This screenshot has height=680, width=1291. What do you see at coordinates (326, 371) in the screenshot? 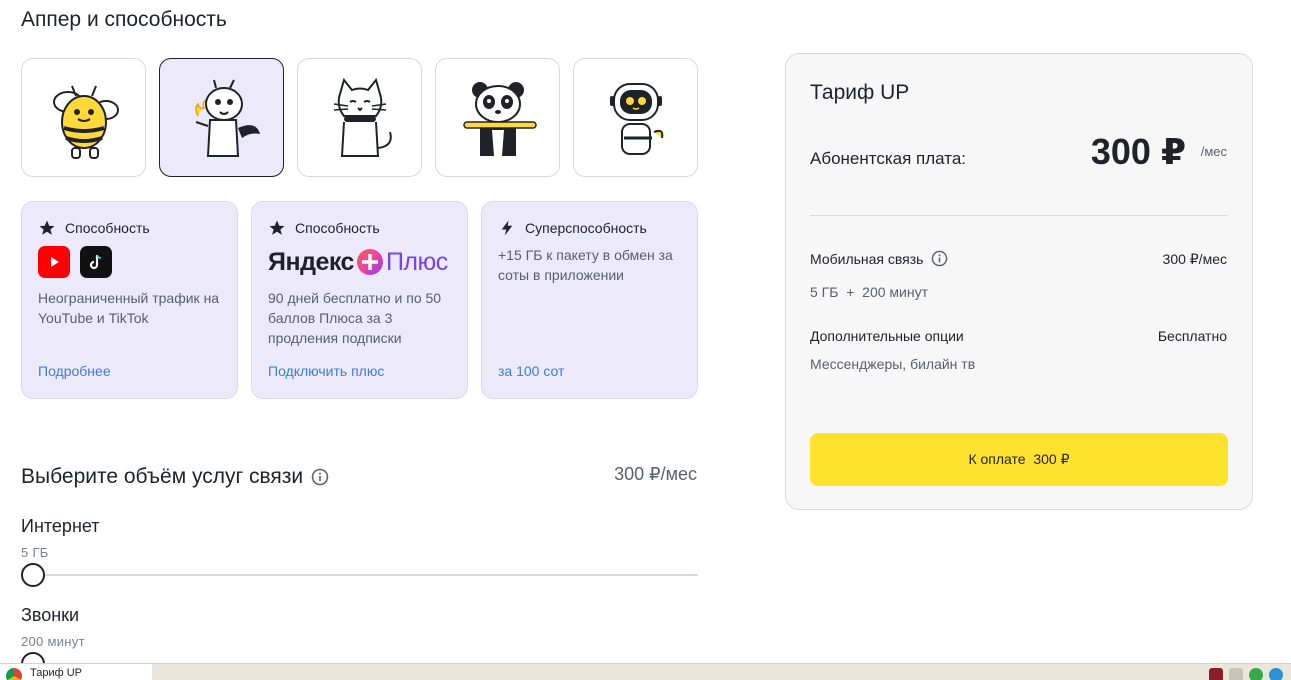
I see `connect-plus-link: Подключить плюс` at bounding box center [326, 371].